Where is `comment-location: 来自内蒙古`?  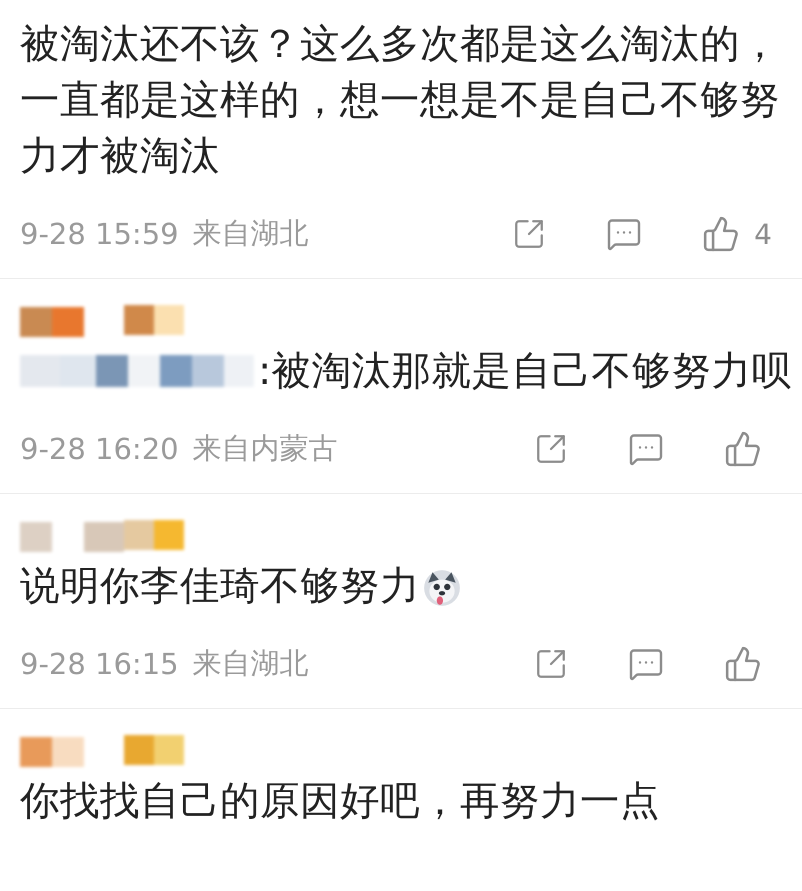 comment-location: 来自内蒙古 is located at coordinates (265, 448).